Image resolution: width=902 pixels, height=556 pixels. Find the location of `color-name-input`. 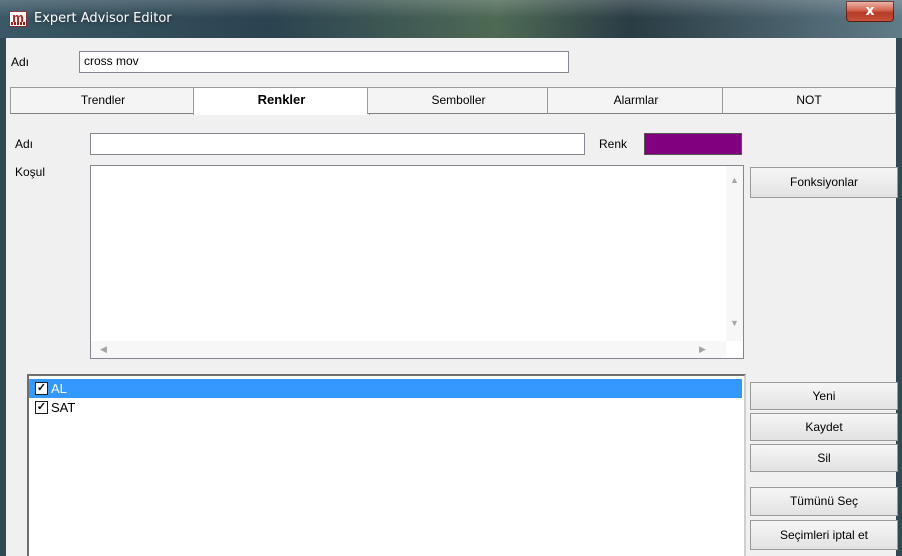

color-name-input is located at coordinates (337, 144).